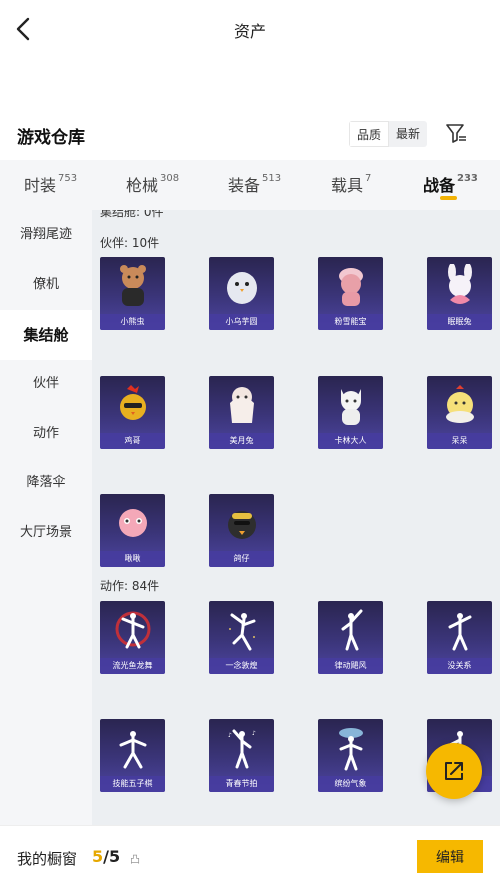 This screenshot has width=500, height=885. Describe the element at coordinates (254, 184) in the screenshot. I see `tab-equipment: 装备 513` at that location.